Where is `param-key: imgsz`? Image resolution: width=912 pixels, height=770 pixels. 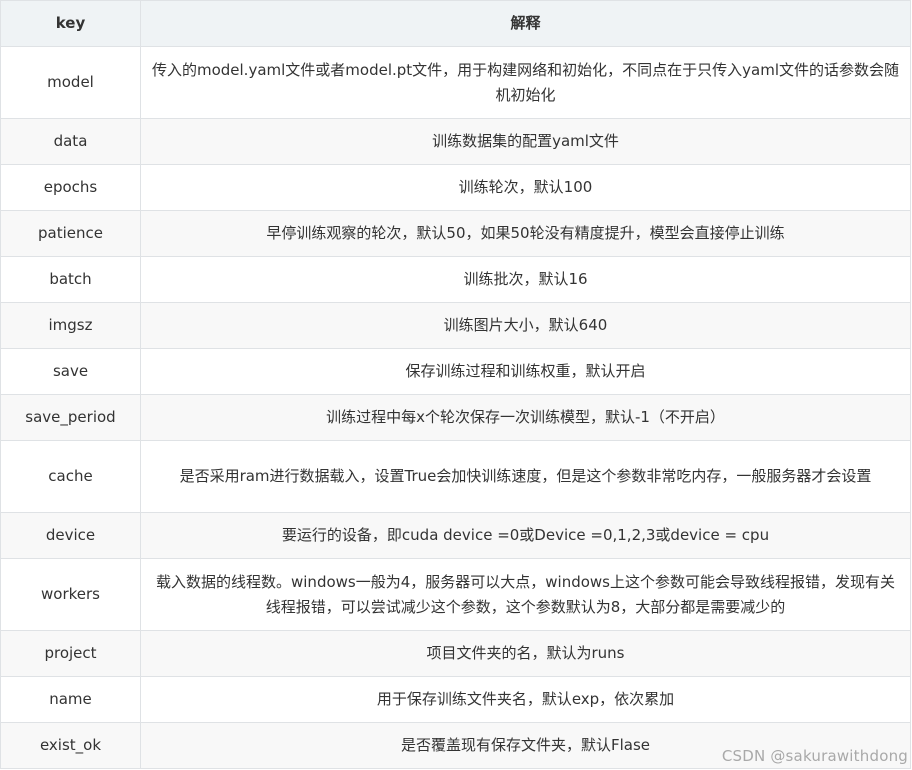
param-key: imgsz is located at coordinates (70, 325).